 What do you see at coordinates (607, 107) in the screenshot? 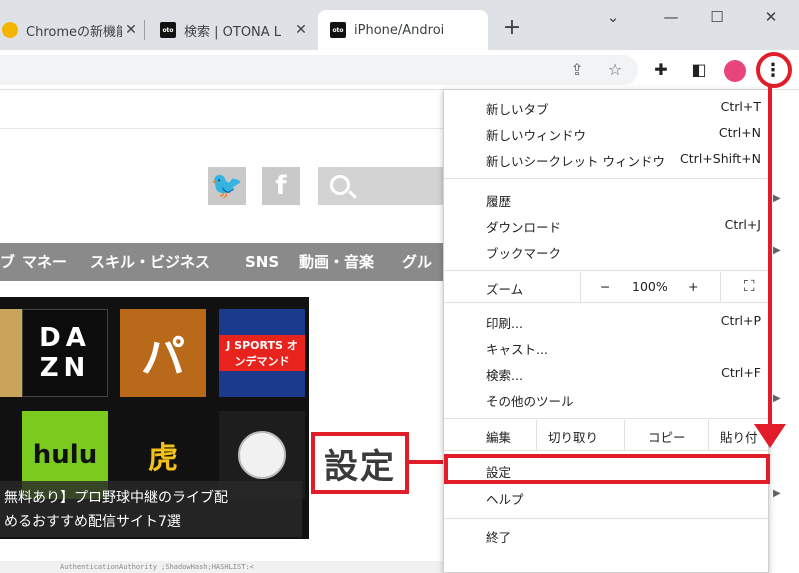
I see `menu-item-new-tab: 新しいタブ Ctrl+T` at bounding box center [607, 107].